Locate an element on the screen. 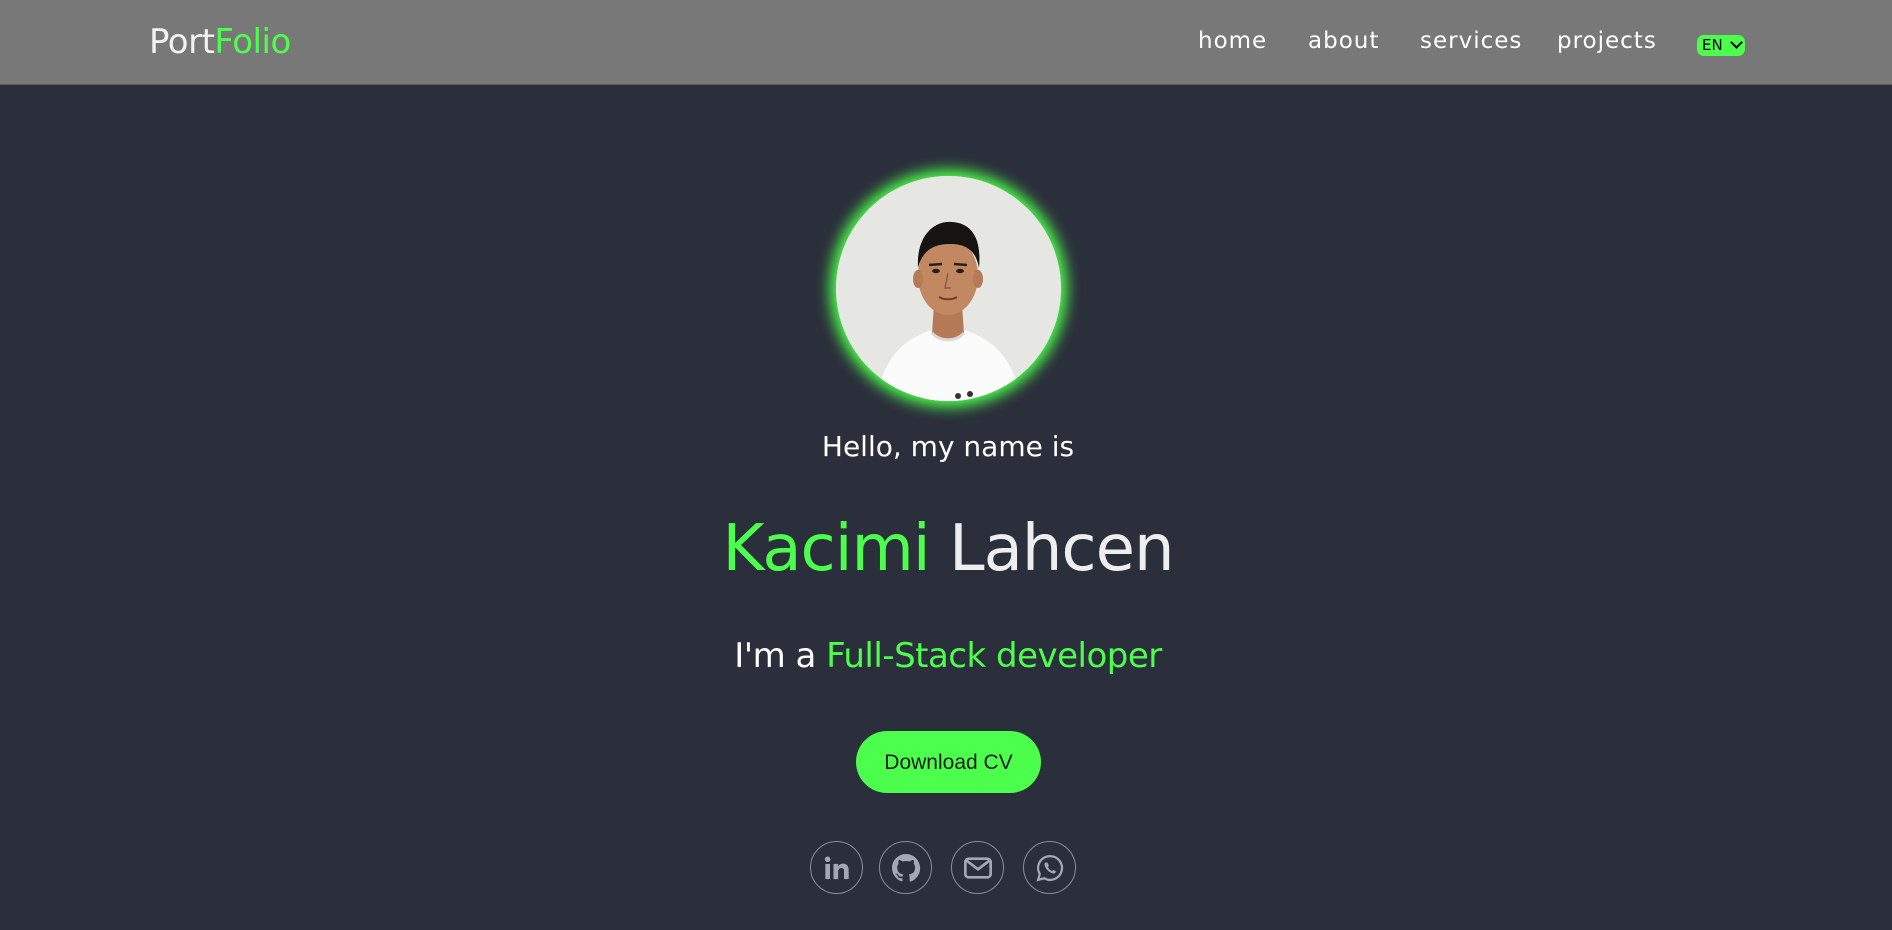 This screenshot has height=930, width=1892. whatsapp-icon is located at coordinates (1049, 867).